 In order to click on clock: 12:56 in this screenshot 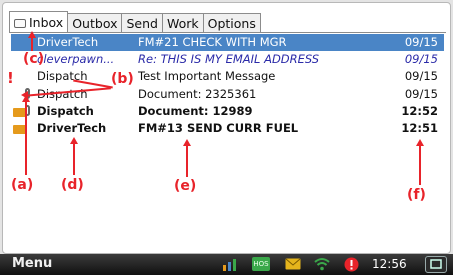, I will do `click(389, 264)`.